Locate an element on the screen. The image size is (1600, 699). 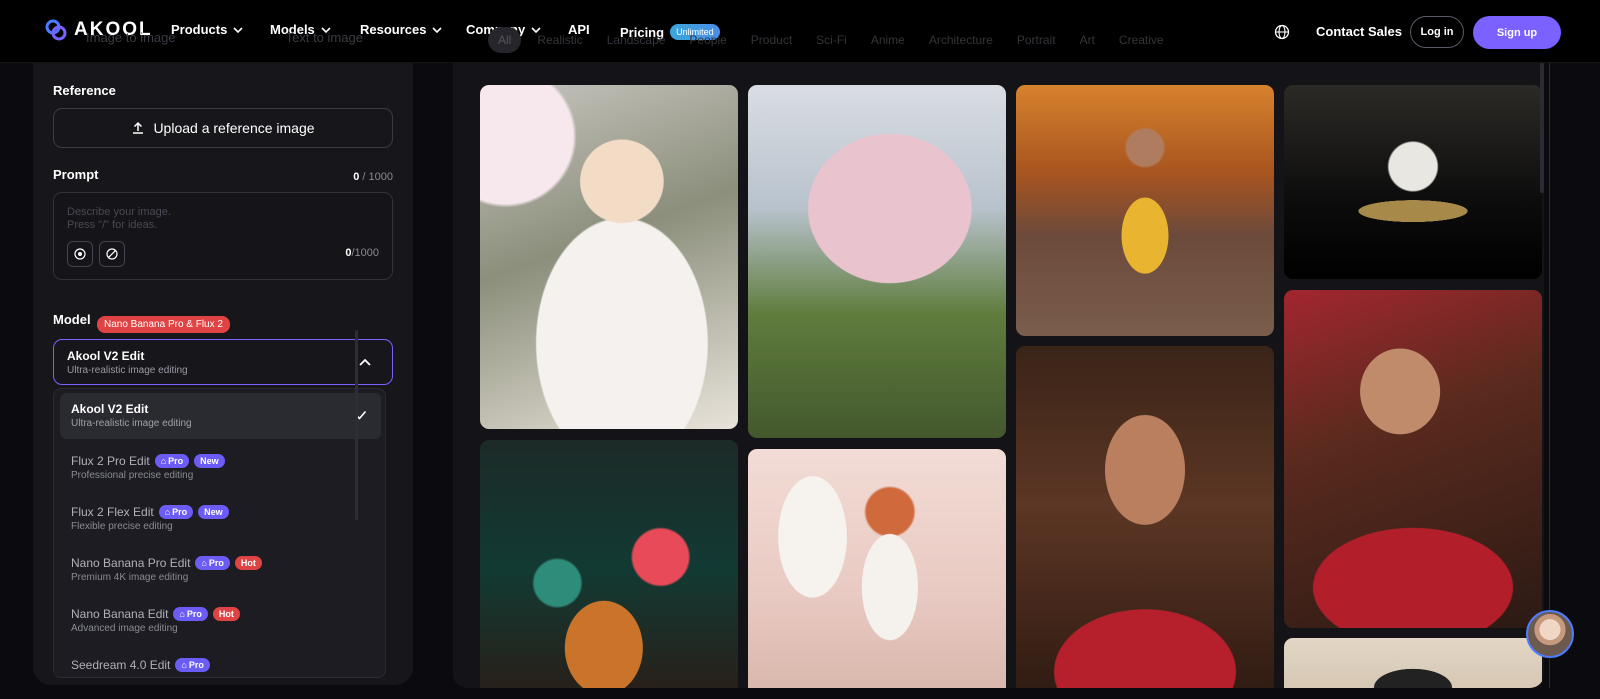
nav-company-label: Company is located at coordinates (496, 29).